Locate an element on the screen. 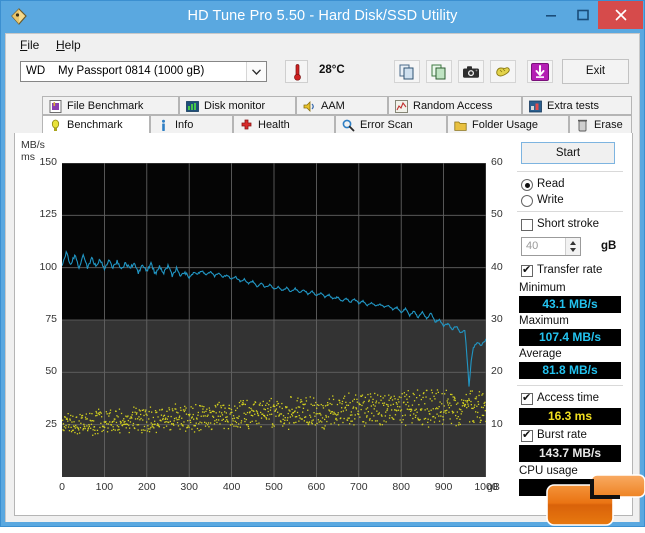  tab-strip: File Benchmark Disk monitor AAM is located at coordinates (323, 115).